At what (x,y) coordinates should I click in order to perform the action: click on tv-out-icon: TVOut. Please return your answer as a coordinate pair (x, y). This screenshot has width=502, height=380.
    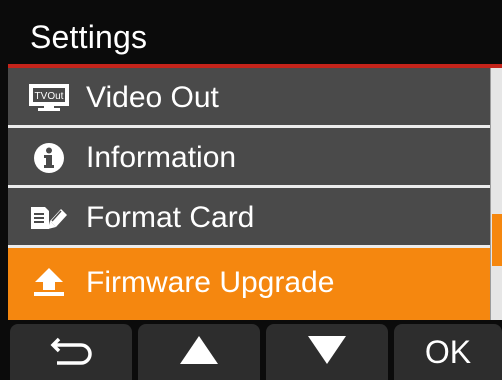
    Looking at the image, I should click on (49, 98).